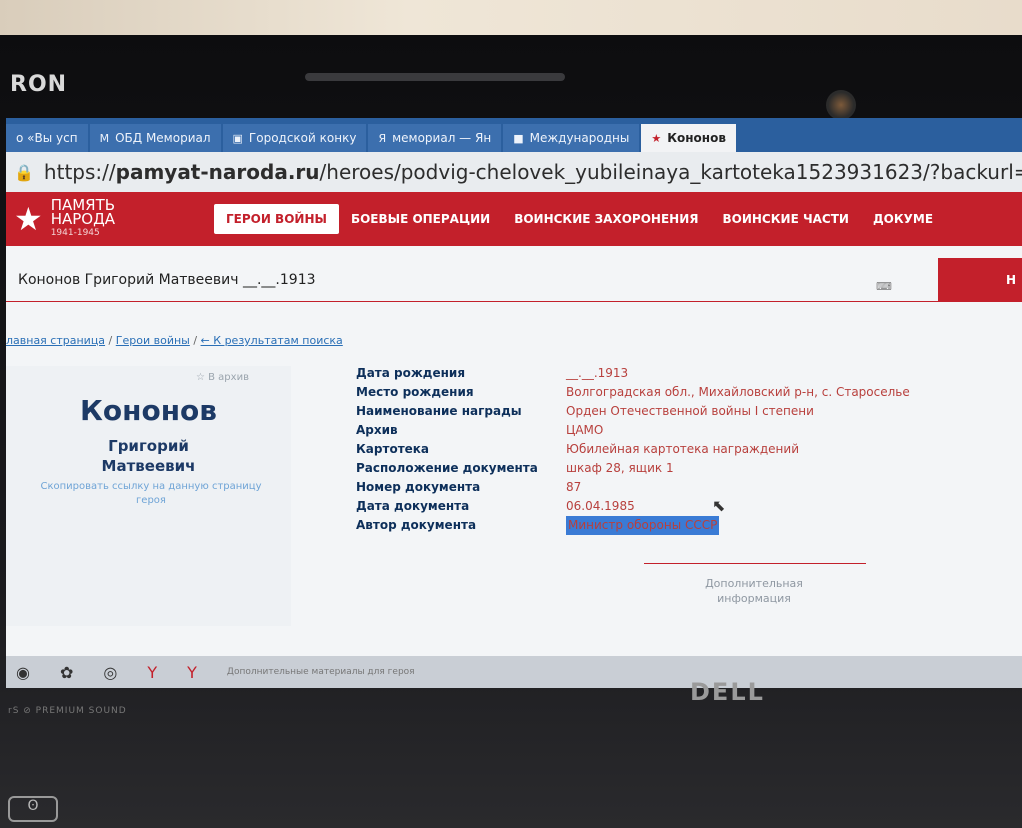 Image resolution: width=1022 pixels, height=828 pixels. Describe the element at coordinates (442, 138) in the screenshot. I see `tab-label: мемориал — Ян` at that location.